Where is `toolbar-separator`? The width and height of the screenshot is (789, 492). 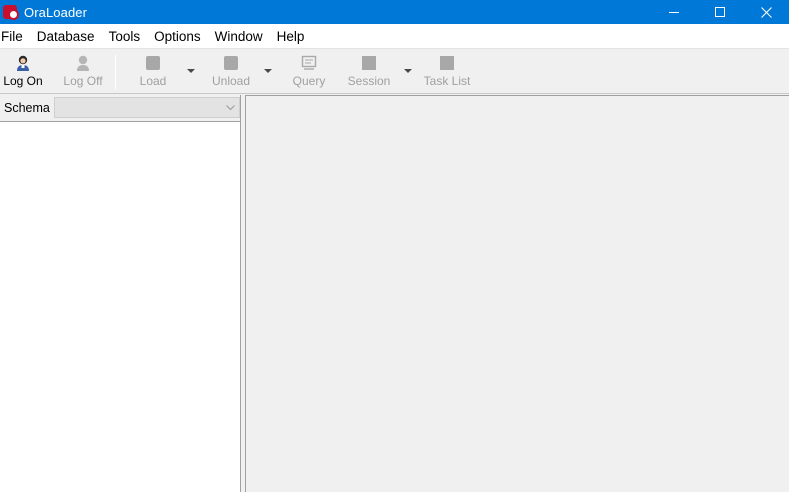
toolbar-separator is located at coordinates (115, 72).